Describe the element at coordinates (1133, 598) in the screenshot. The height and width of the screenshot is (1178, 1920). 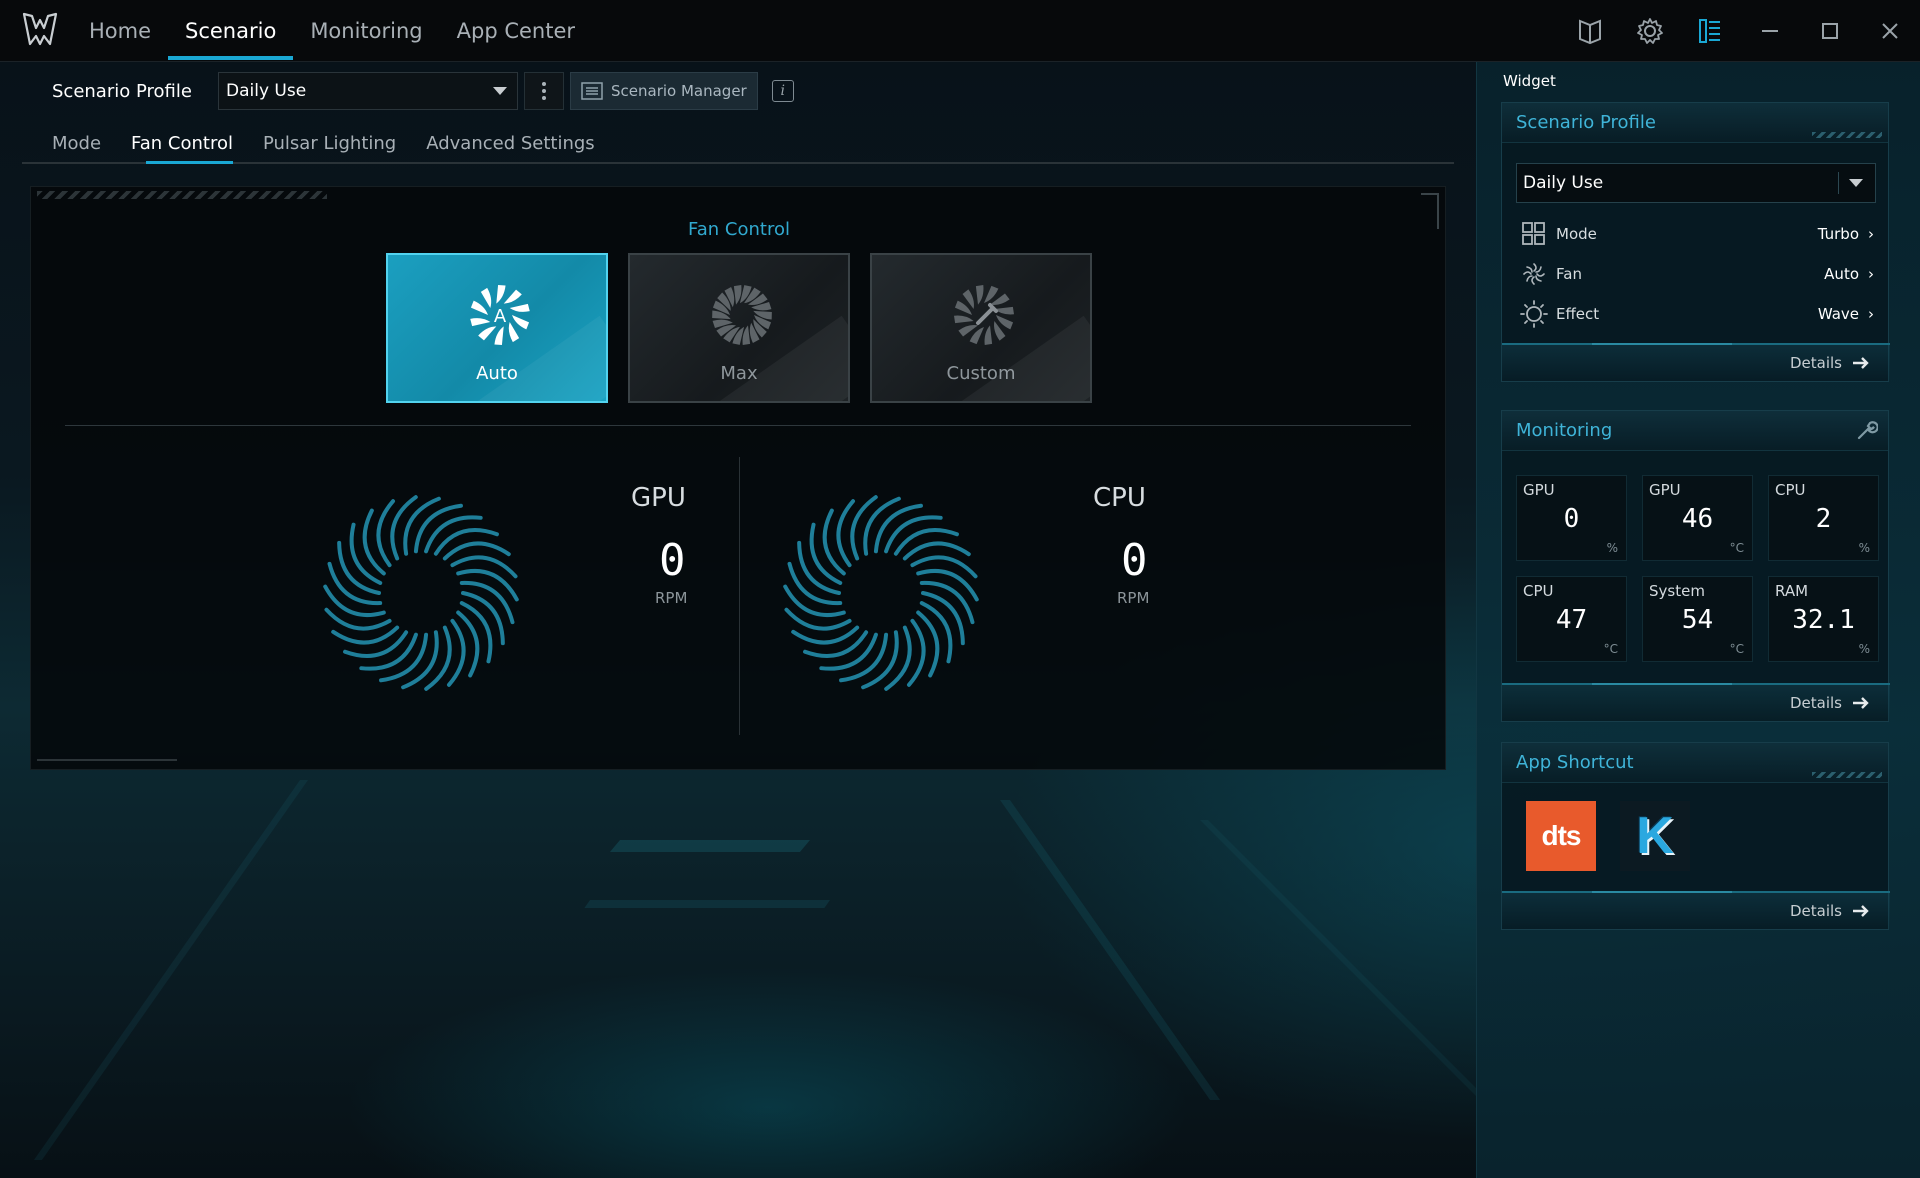
I see `cpu-fan-unit: RPM` at that location.